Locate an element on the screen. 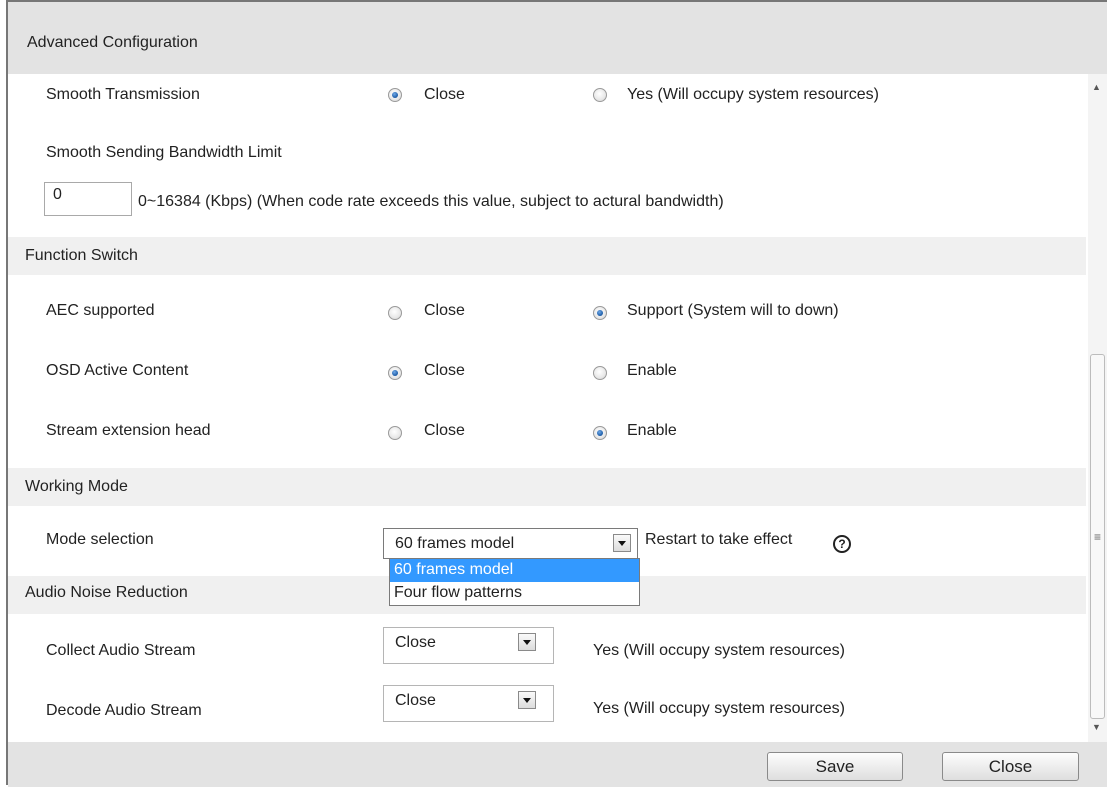 The width and height of the screenshot is (1107, 787). bandwidth-input: 0 is located at coordinates (88, 199).